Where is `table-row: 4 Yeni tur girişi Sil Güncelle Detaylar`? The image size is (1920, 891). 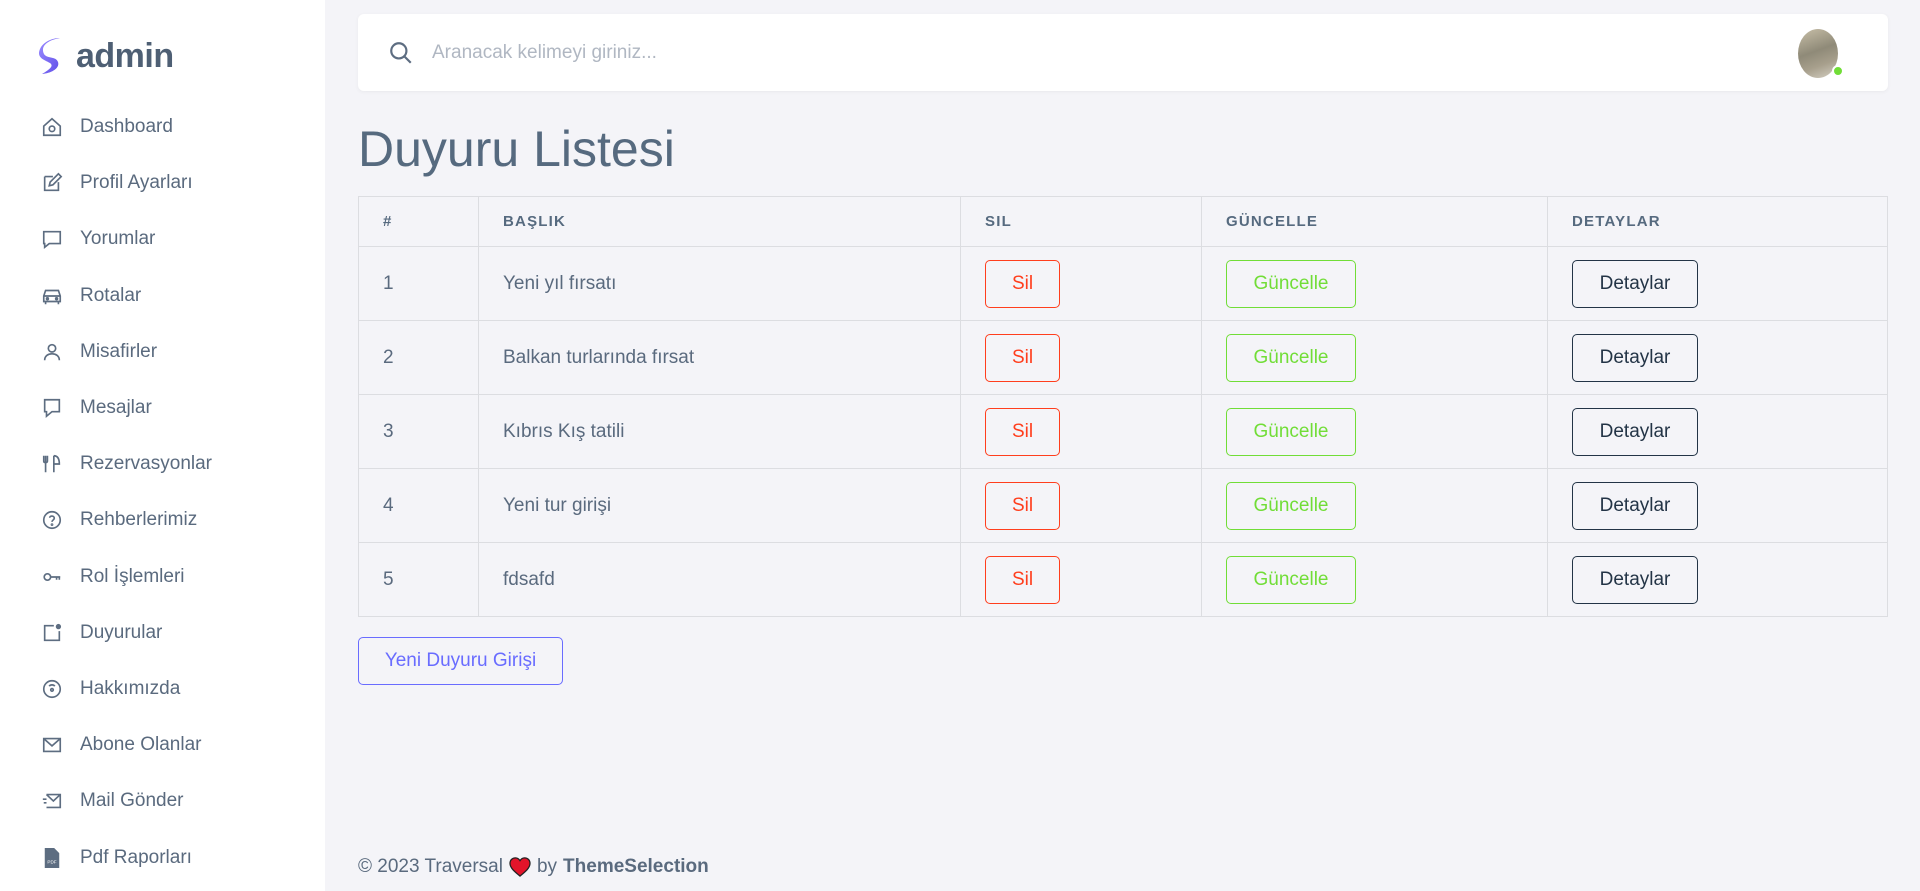 table-row: 4 Yeni tur girişi Sil Güncelle Detaylar is located at coordinates (1123, 505).